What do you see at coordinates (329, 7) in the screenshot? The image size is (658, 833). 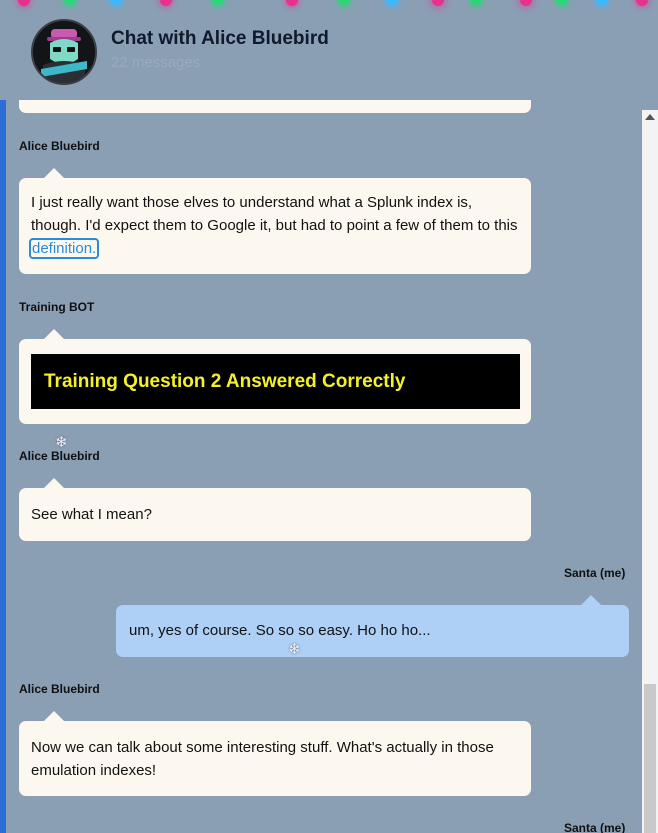 I see `holiday-lights` at bounding box center [329, 7].